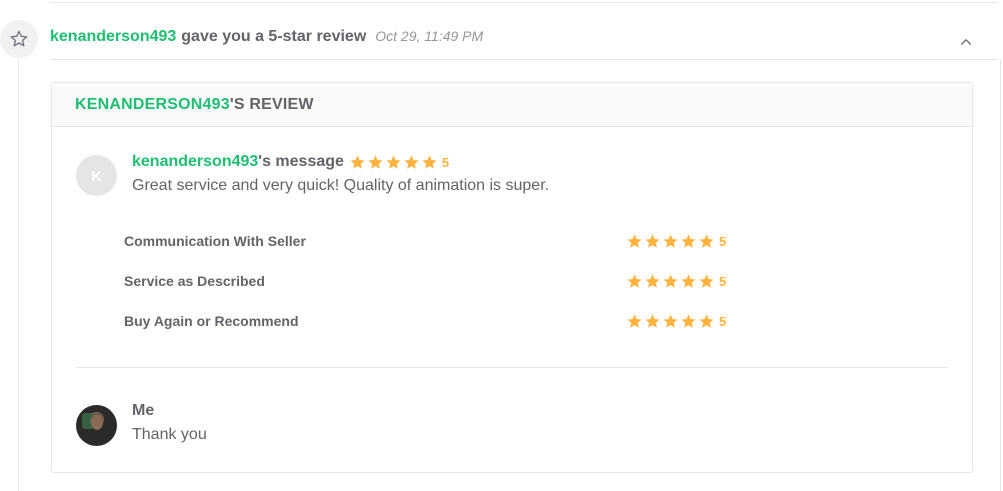 The height and width of the screenshot is (491, 1003). Describe the element at coordinates (512, 105) in the screenshot. I see `review-card-header: KENANDERSON493 'S REVIEW` at that location.